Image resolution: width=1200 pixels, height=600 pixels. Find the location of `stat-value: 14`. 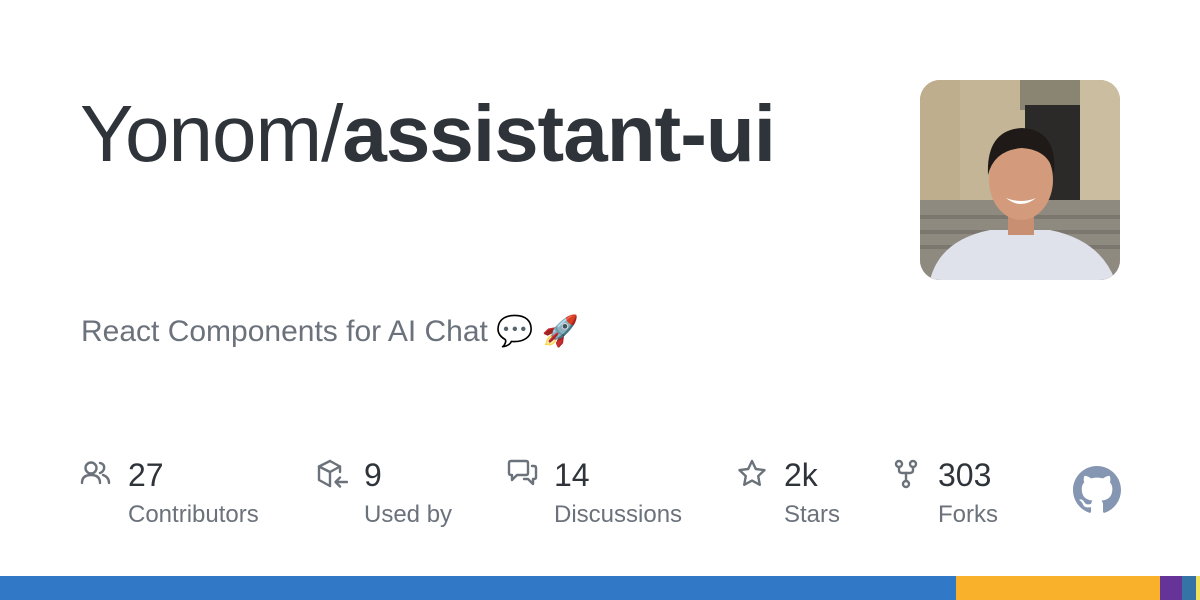

stat-value: 14 is located at coordinates (572, 475).